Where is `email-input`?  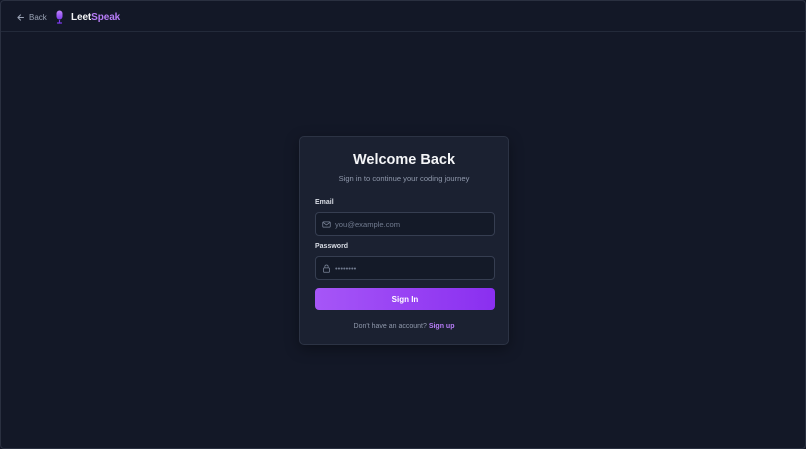 email-input is located at coordinates (410, 224).